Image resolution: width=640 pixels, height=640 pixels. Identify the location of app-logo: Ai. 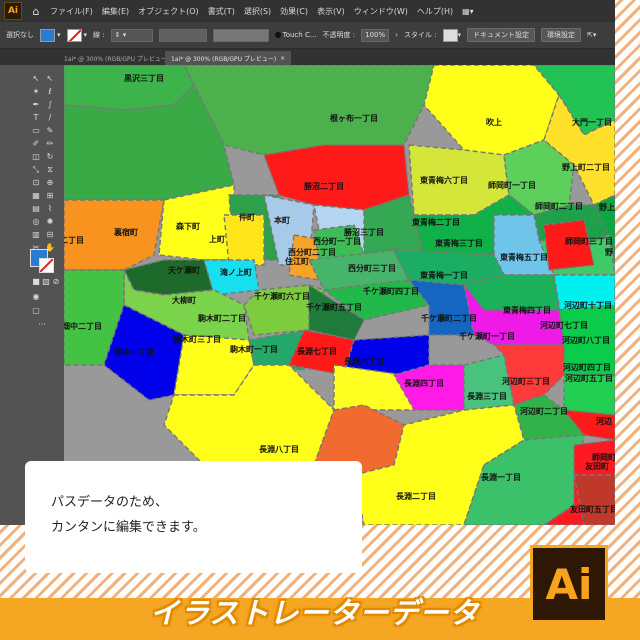
(13, 11).